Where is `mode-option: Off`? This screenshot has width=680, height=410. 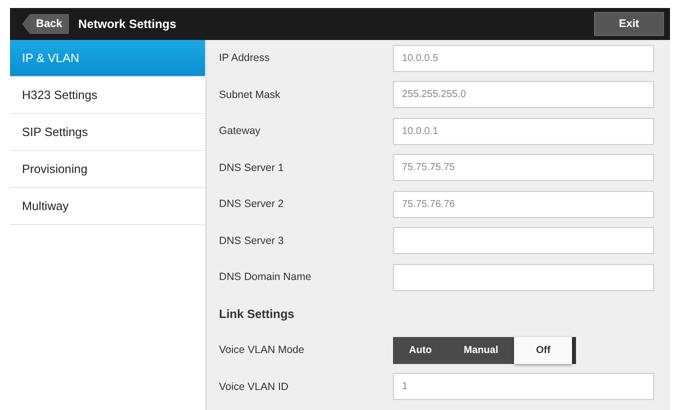 mode-option: Off is located at coordinates (543, 350).